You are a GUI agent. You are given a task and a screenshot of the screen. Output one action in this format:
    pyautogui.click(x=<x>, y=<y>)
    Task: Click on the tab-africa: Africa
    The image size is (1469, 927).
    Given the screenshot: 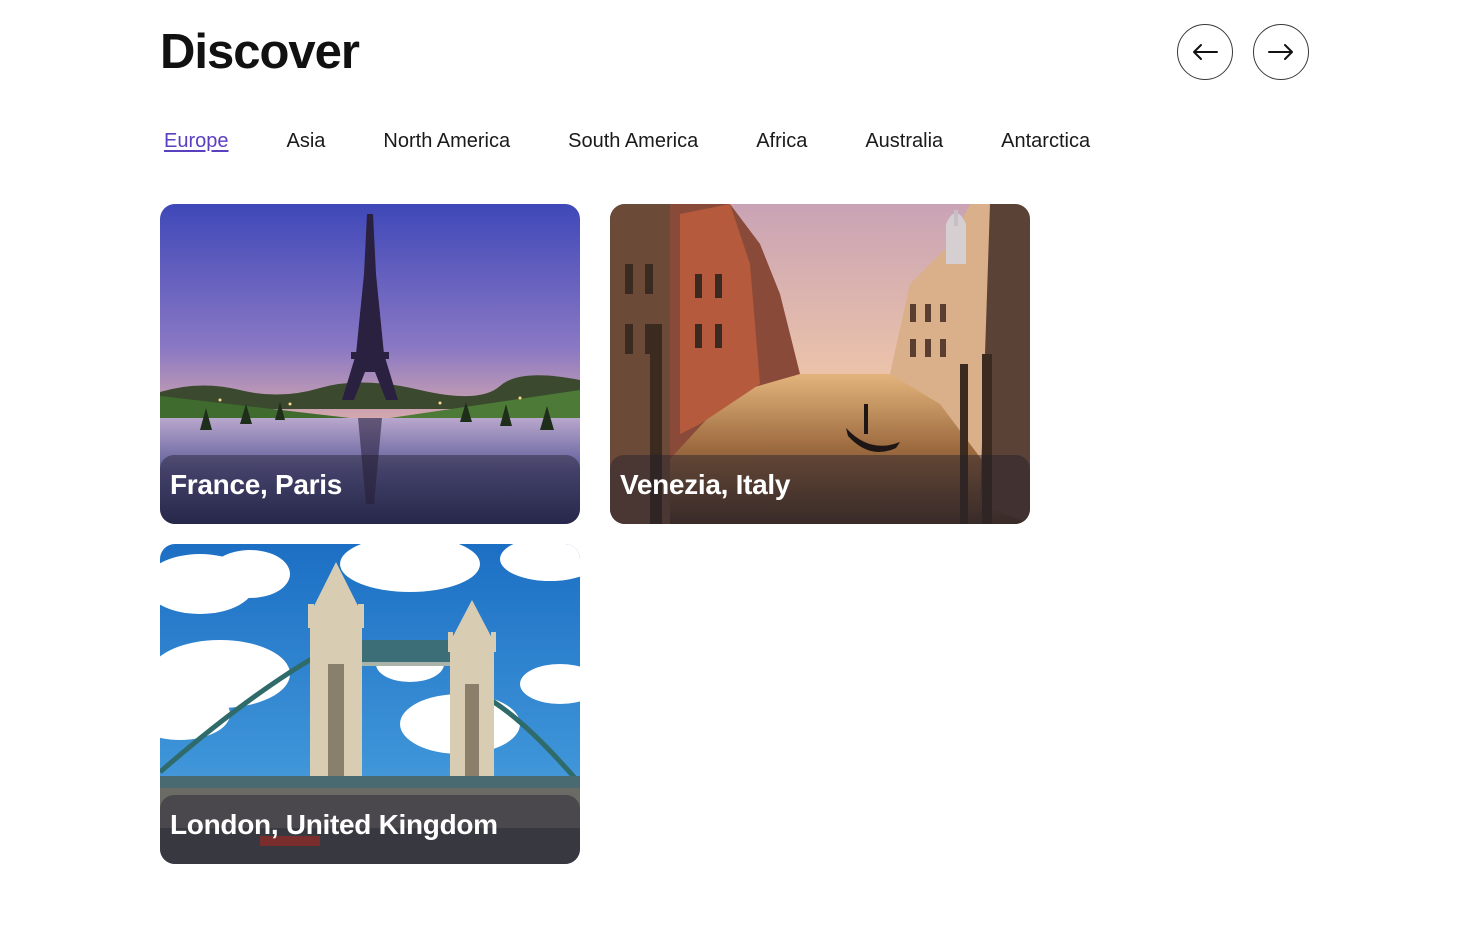 What is the action you would take?
    pyautogui.click(x=781, y=141)
    